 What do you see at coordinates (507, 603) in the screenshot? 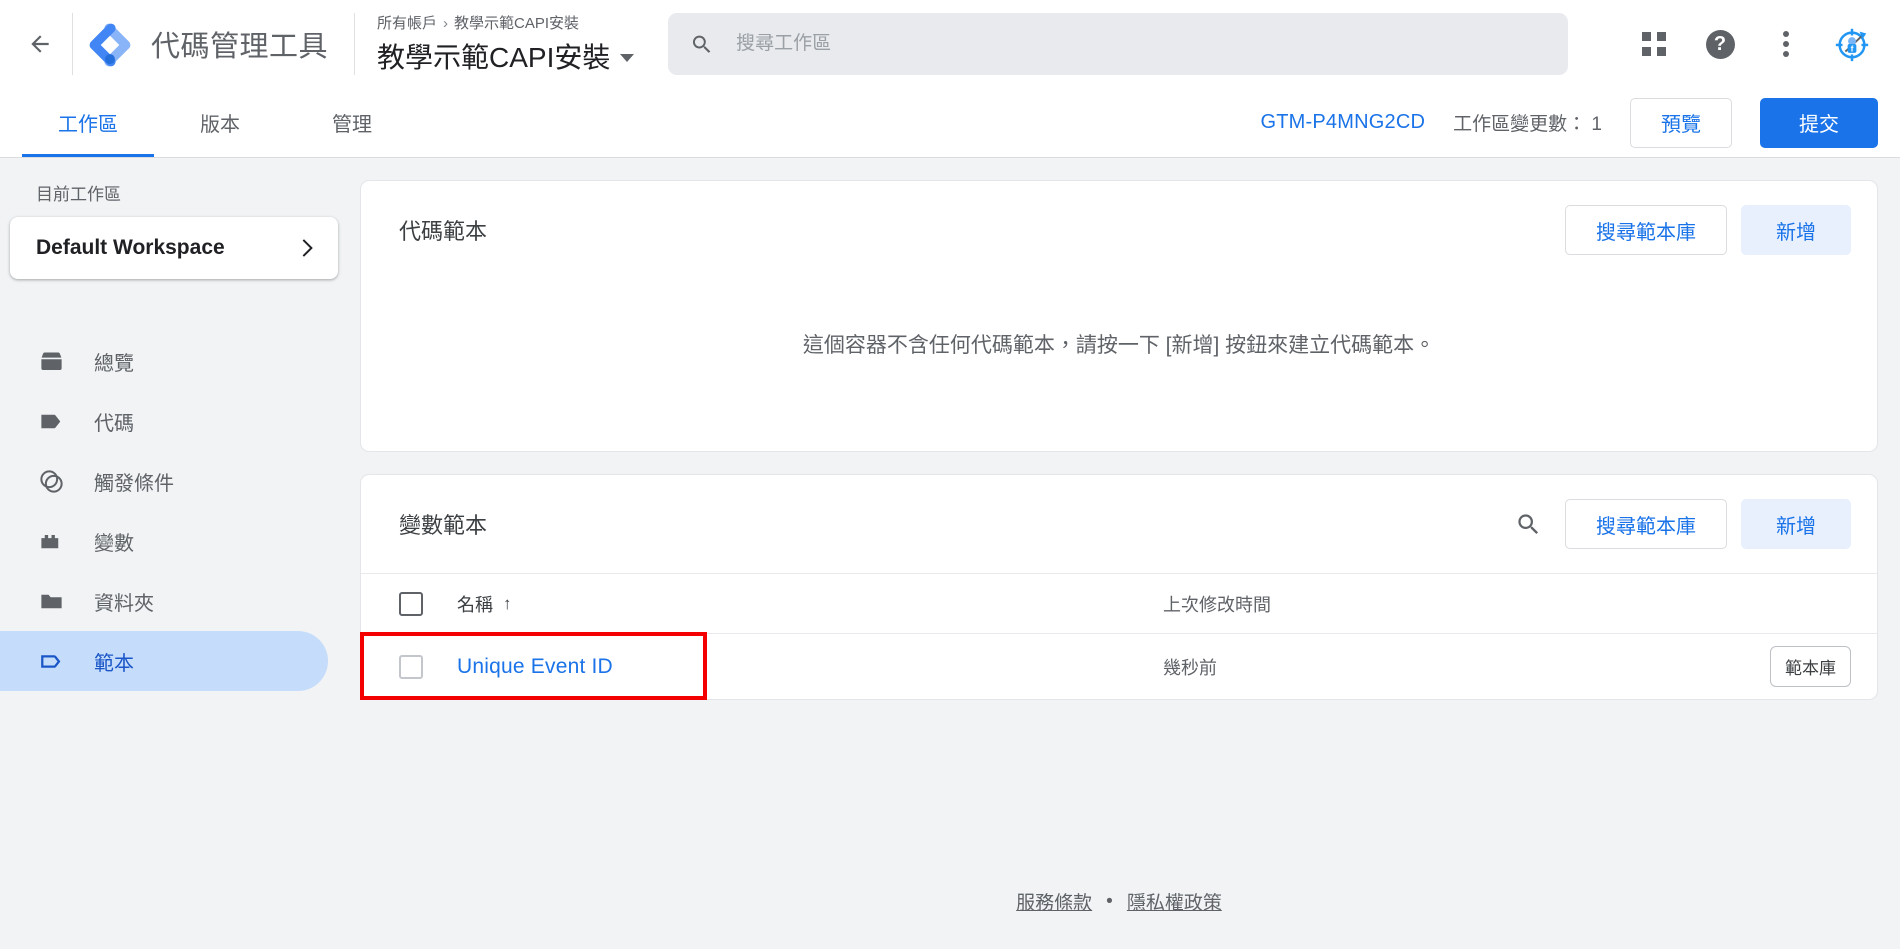
I see `sort-ascending-icon: ↑` at bounding box center [507, 603].